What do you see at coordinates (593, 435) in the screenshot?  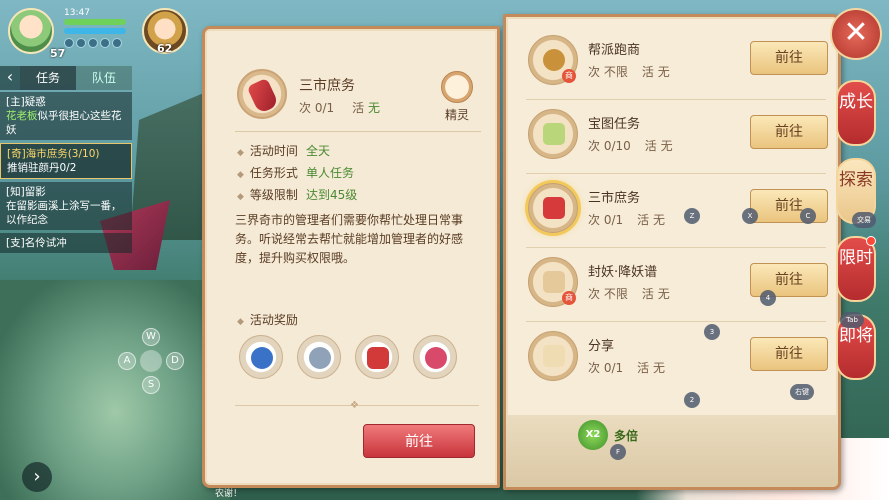 I see `multiplier-icon: X2` at bounding box center [593, 435].